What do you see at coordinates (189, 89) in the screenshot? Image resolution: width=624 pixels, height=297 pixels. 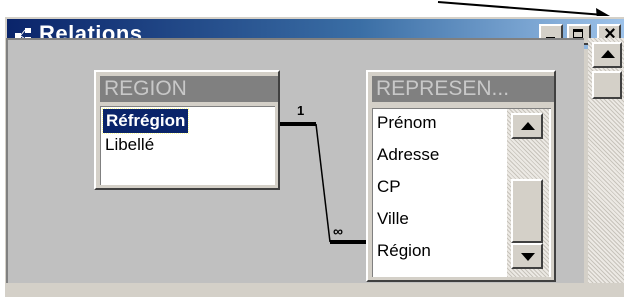 I see `table-region-title: REGION` at bounding box center [189, 89].